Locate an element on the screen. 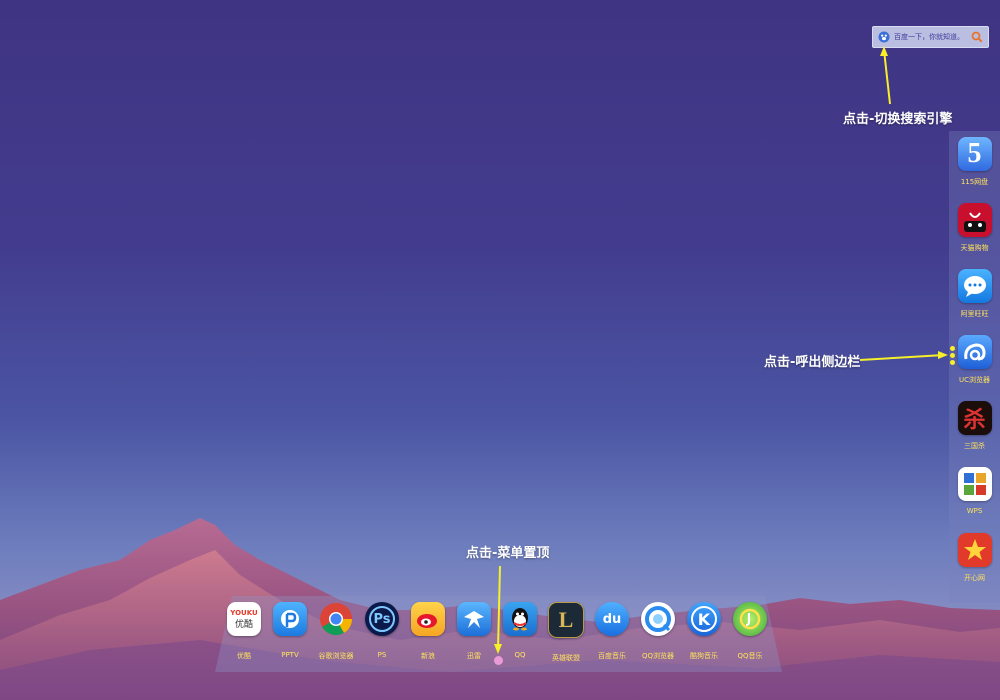 This screenshot has height=700, width=1000. dock-item-label: 英雄联盟 is located at coordinates (566, 658).